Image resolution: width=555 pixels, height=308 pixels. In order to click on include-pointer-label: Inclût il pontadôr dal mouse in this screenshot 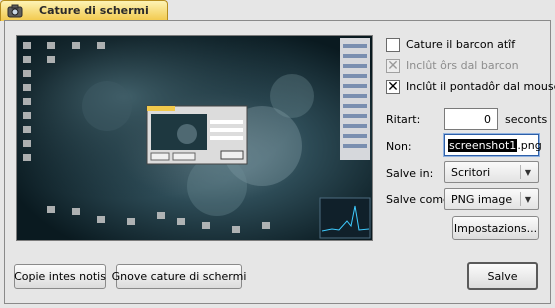, I will do `click(480, 86)`.